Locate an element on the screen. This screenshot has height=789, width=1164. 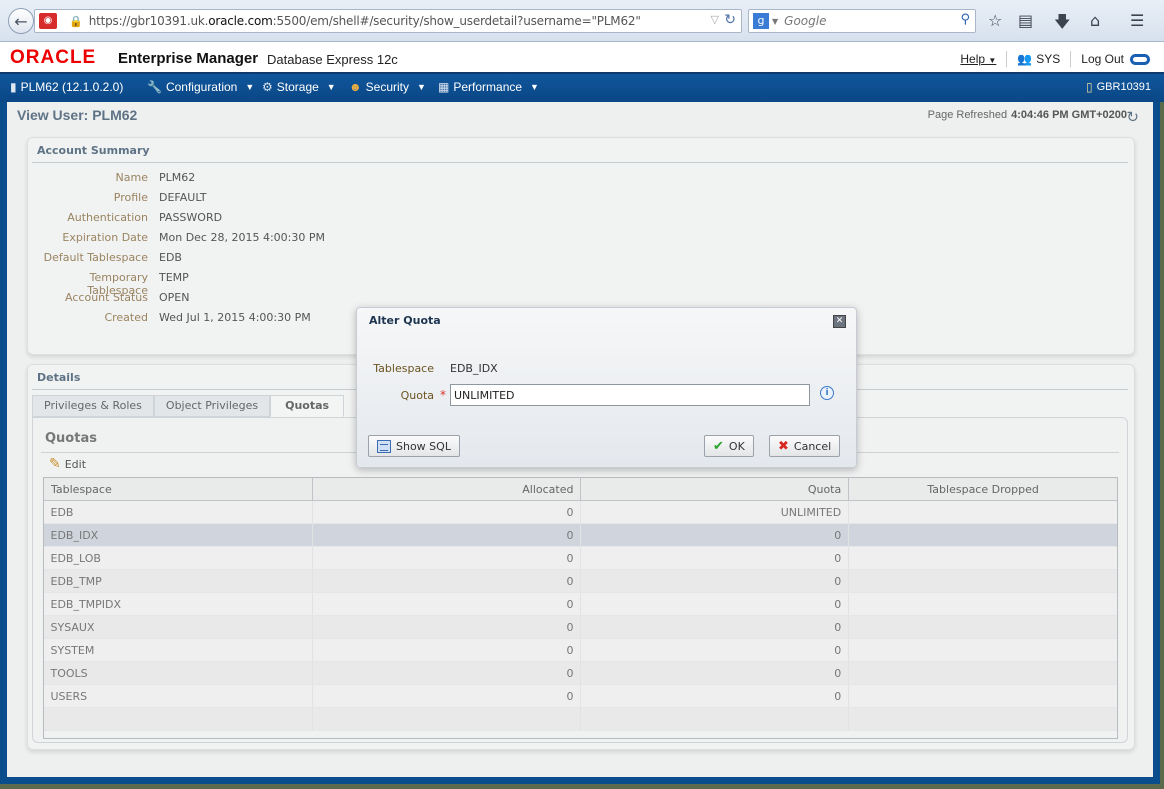
page-refreshed: Page Refreshed 4:04:46 PM GMT+0200 is located at coordinates (1027, 115).